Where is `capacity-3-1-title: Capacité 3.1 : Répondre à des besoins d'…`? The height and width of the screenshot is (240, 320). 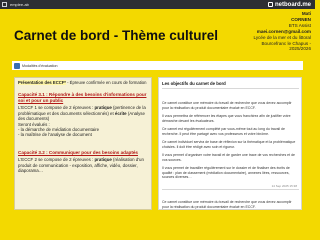
capacity-3-1-title: Capacité 3.1 : Répondre à des besoins d'… is located at coordinates (82, 97).